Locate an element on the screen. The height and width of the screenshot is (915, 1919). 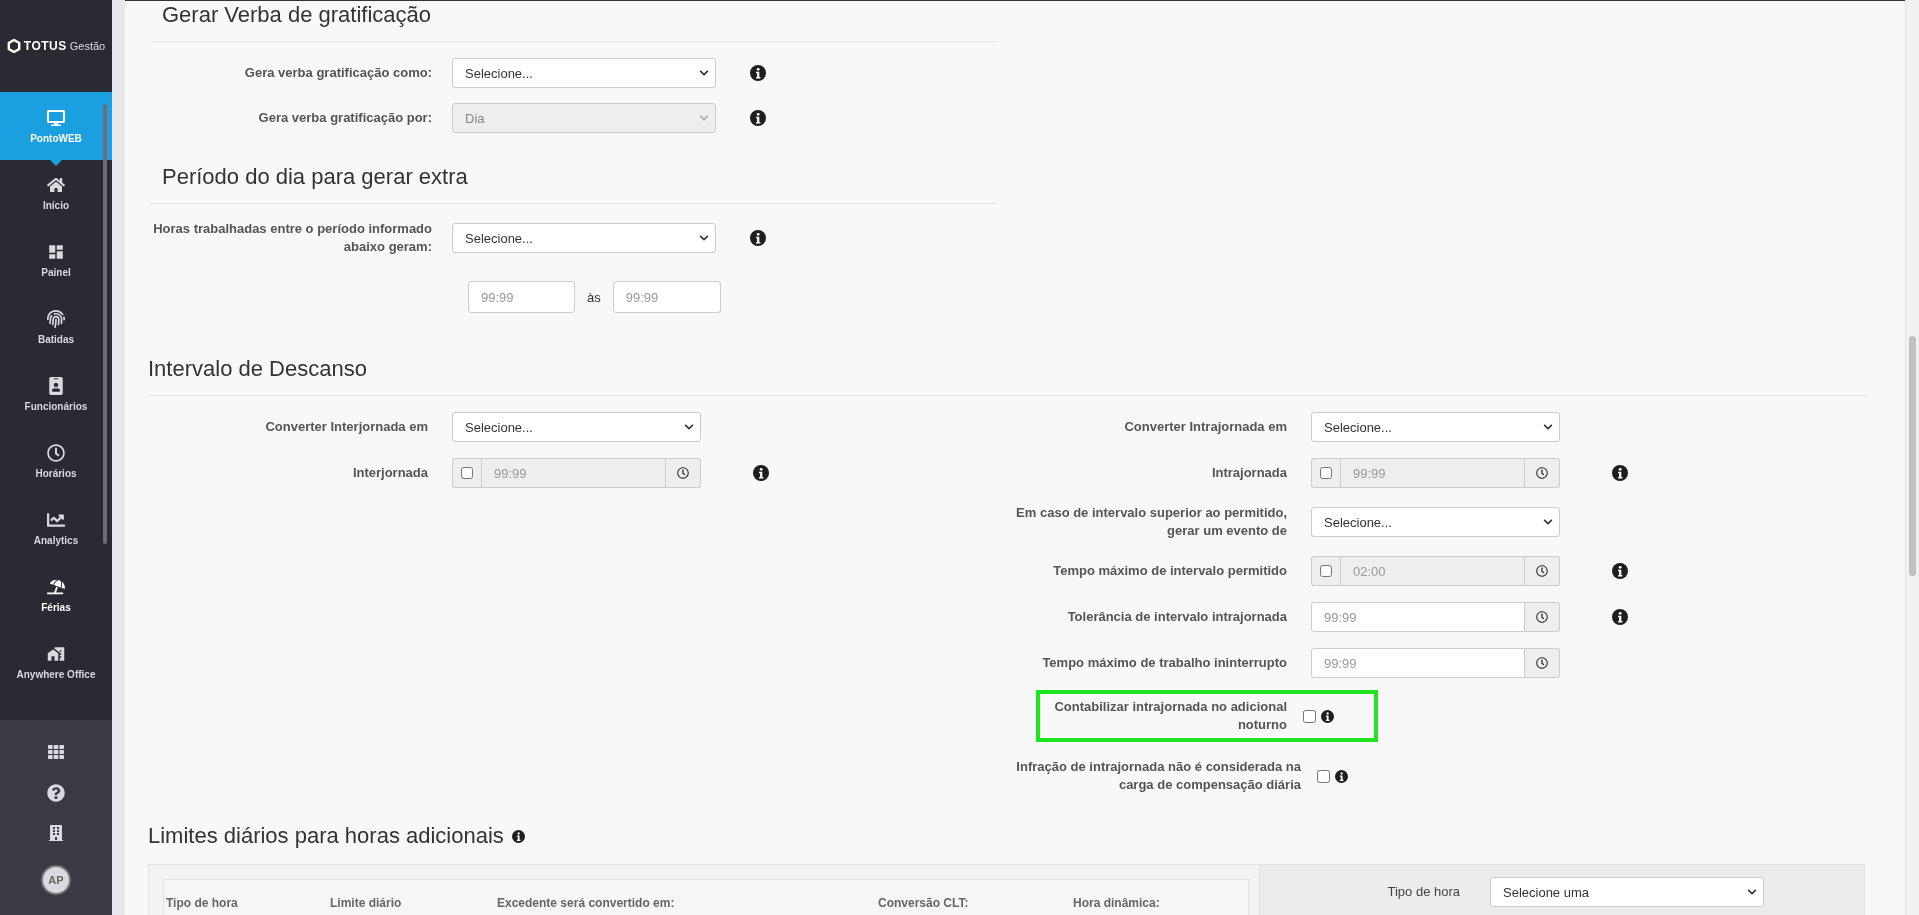
building-icon is located at coordinates (56, 833).